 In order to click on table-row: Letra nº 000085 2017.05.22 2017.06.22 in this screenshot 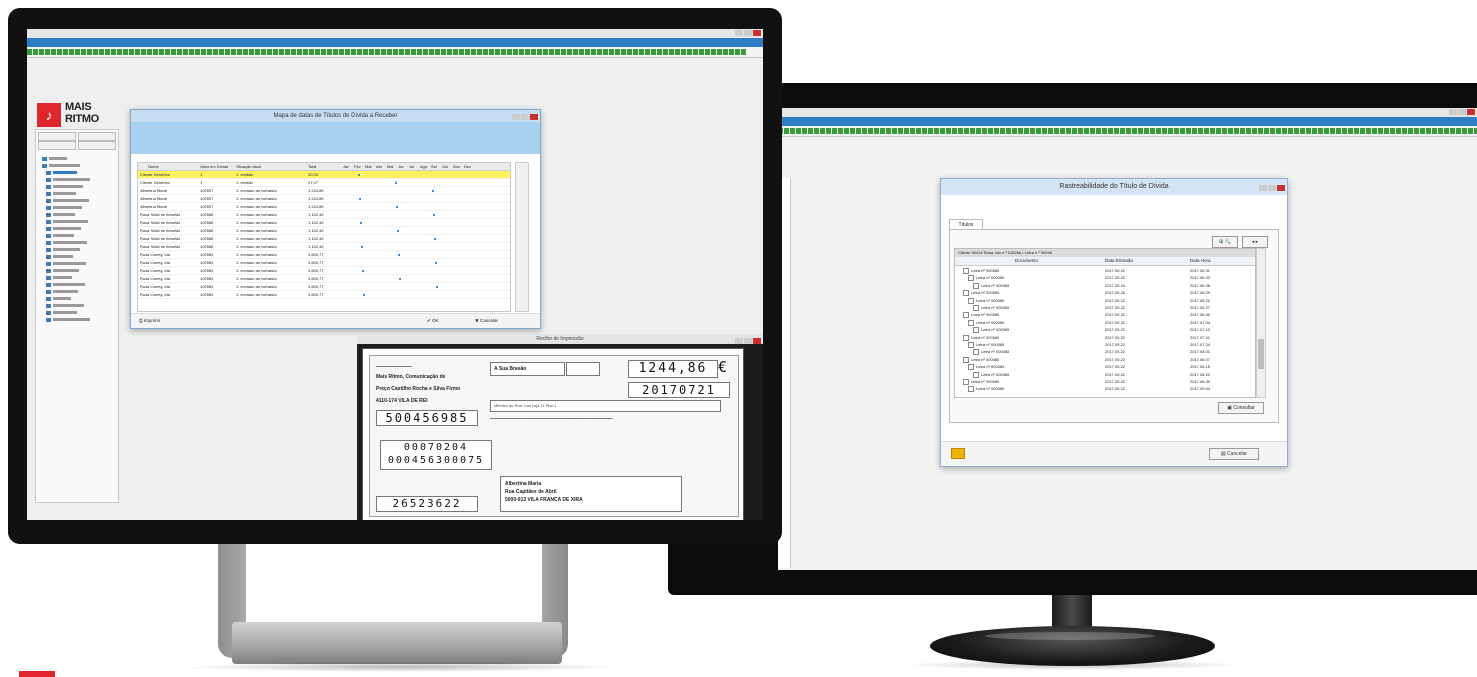, I will do `click(1105, 300)`.